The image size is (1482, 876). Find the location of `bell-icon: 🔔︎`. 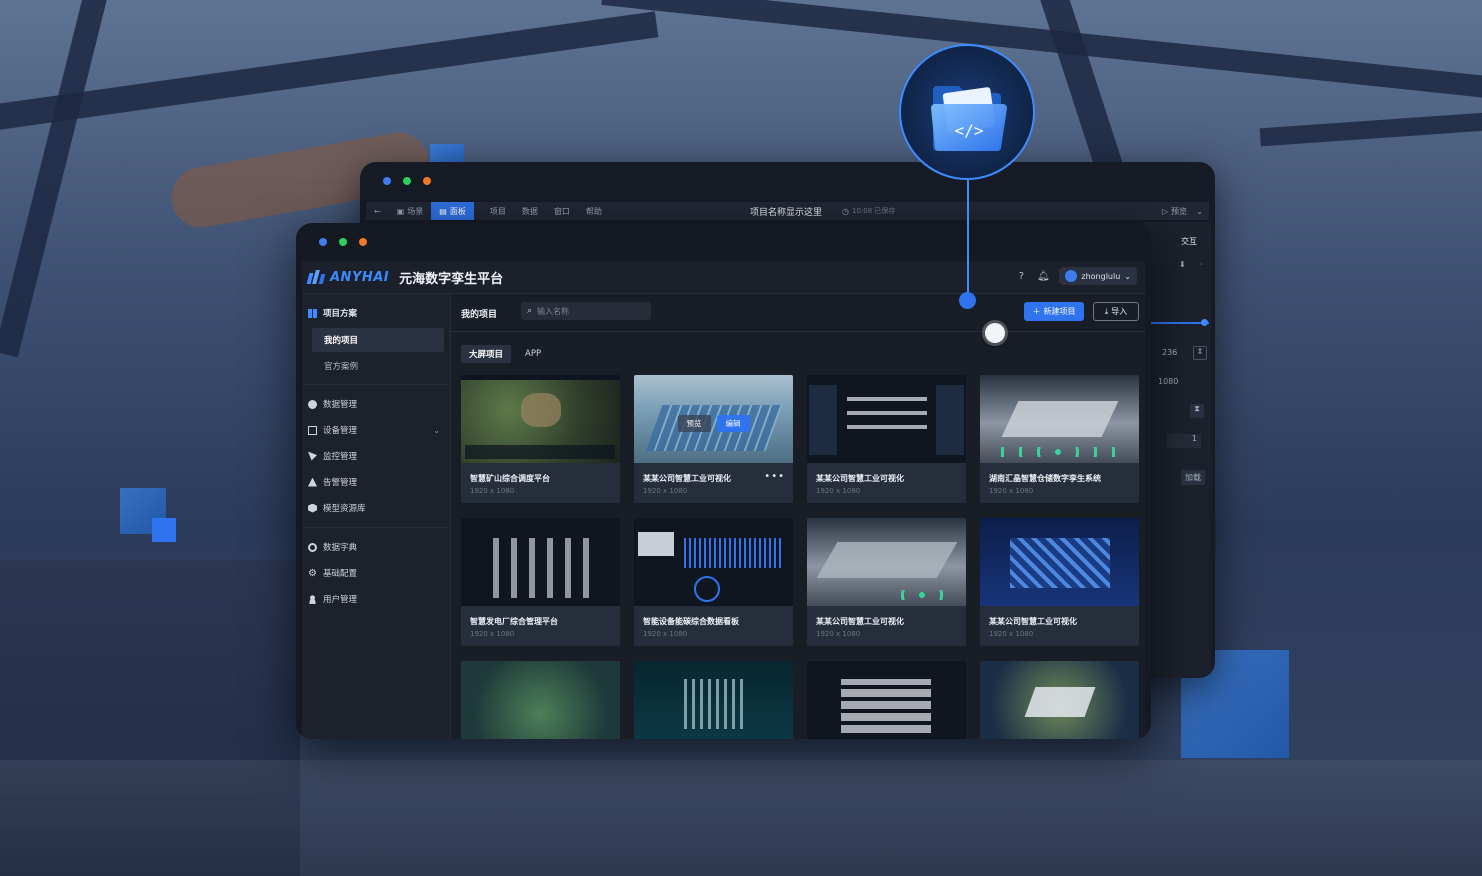

bell-icon: 🔔︎ is located at coordinates (1043, 276).